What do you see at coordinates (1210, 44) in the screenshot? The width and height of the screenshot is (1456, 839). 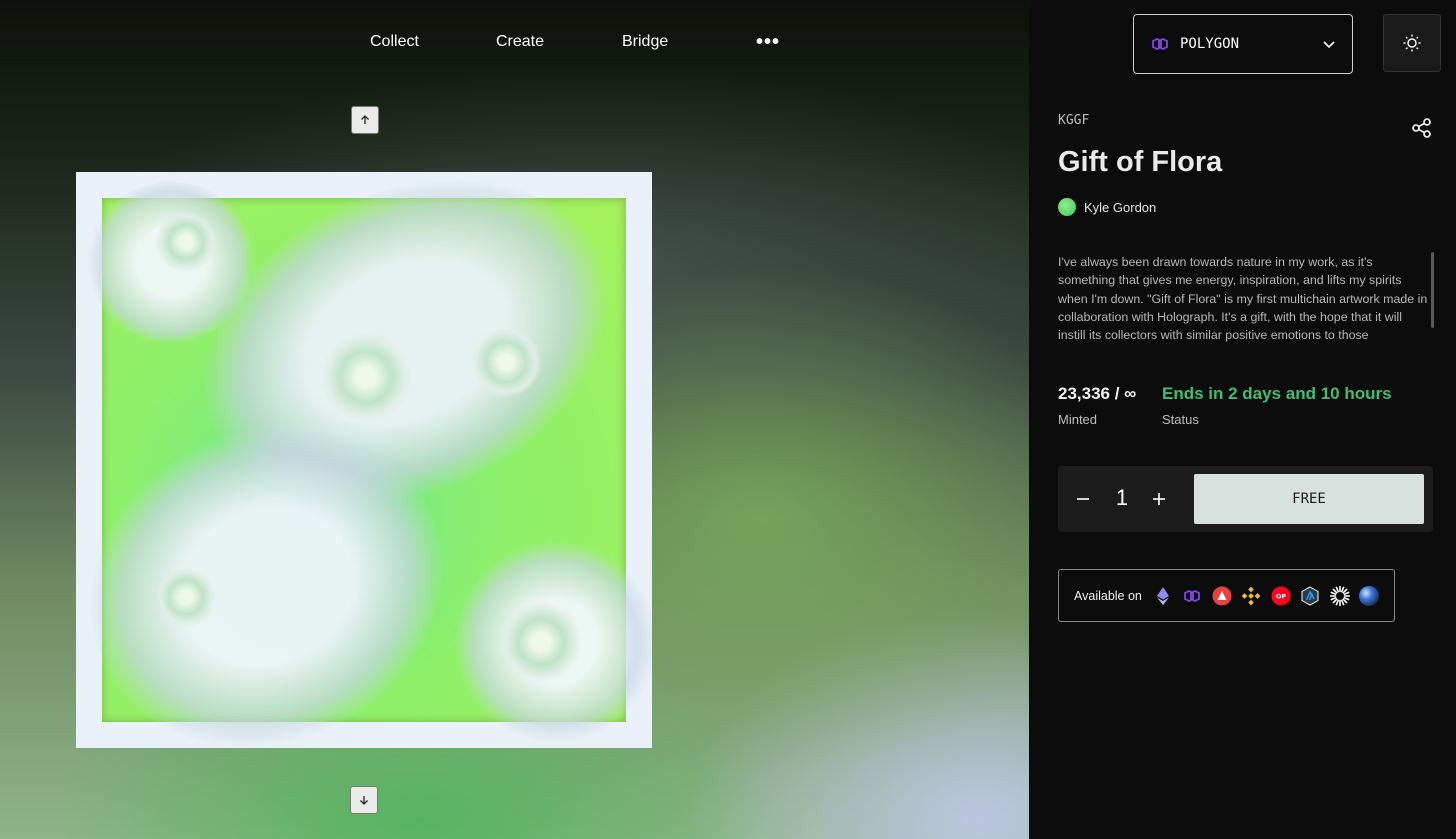 I see `chain-selector-value: POLYGON` at bounding box center [1210, 44].